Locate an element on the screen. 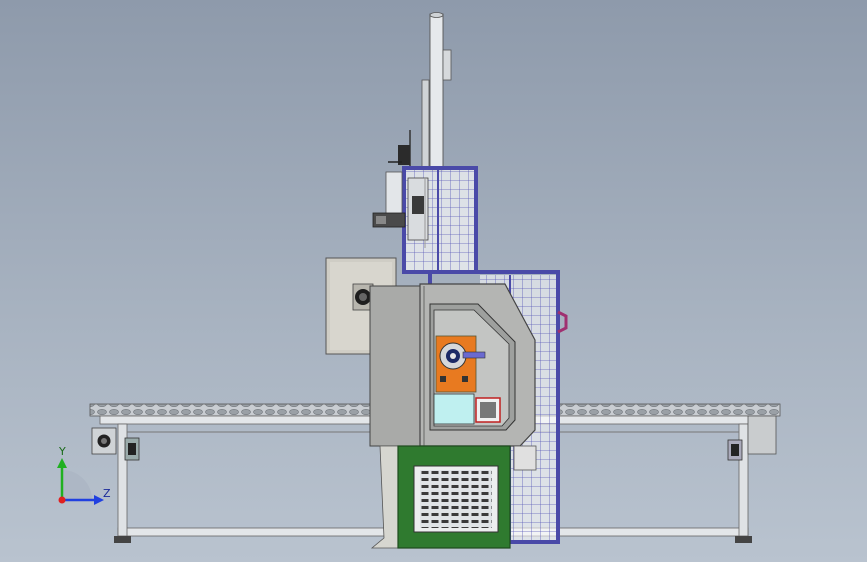  side-mechanism is located at coordinates (389, 199).